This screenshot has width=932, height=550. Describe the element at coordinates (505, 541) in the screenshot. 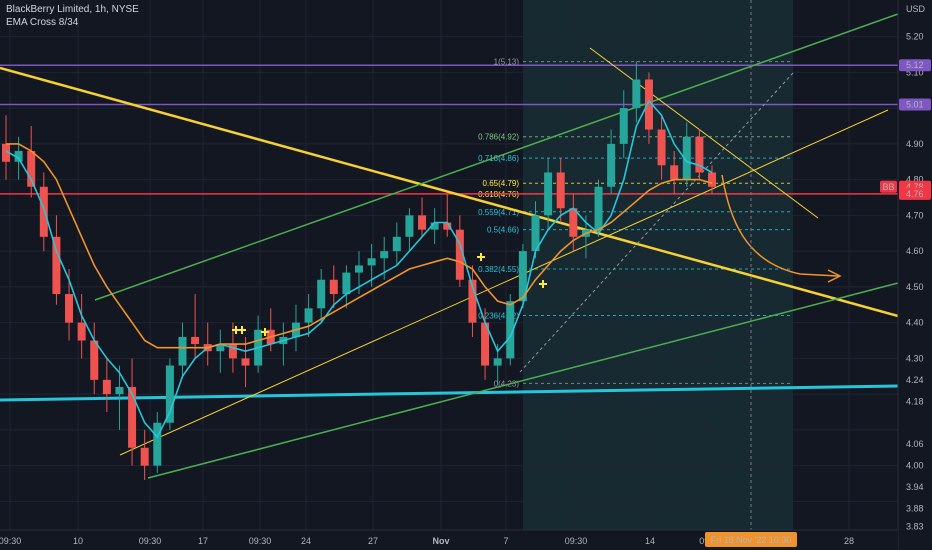

I see `time-tick-label: 7` at that location.